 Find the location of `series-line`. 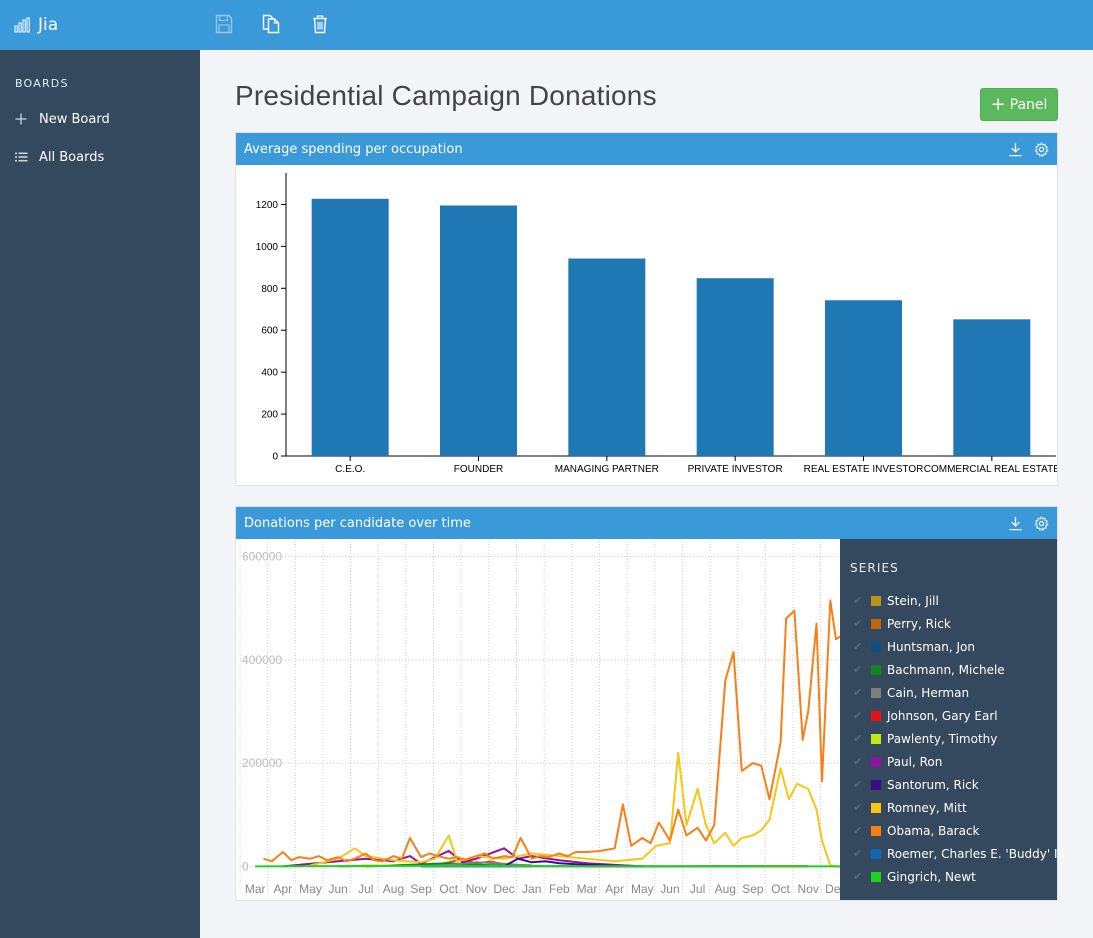

series-line is located at coordinates (547, 866).